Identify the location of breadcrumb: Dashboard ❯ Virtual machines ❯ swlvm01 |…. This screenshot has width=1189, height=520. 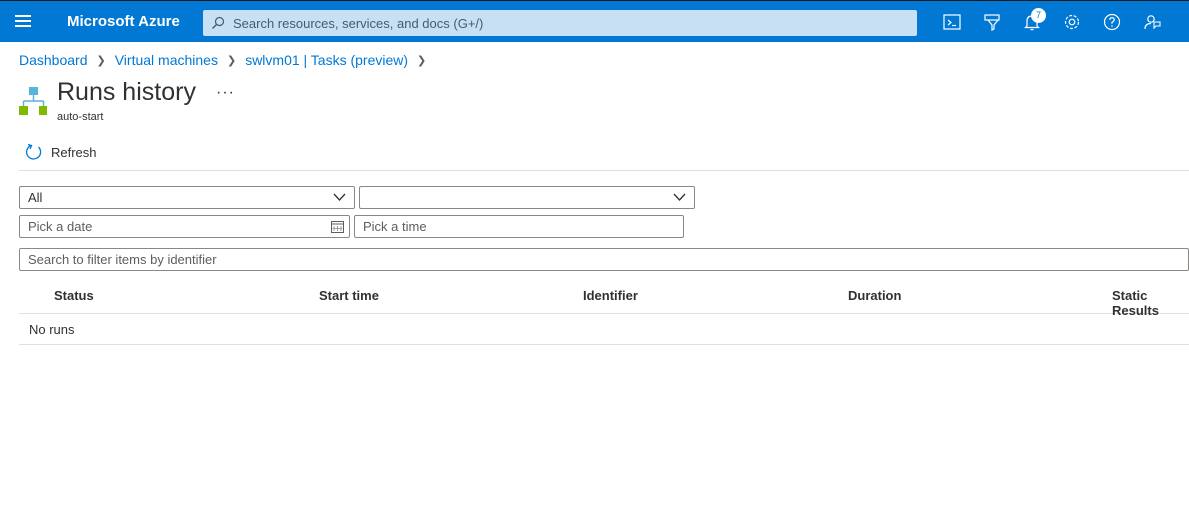
(227, 60).